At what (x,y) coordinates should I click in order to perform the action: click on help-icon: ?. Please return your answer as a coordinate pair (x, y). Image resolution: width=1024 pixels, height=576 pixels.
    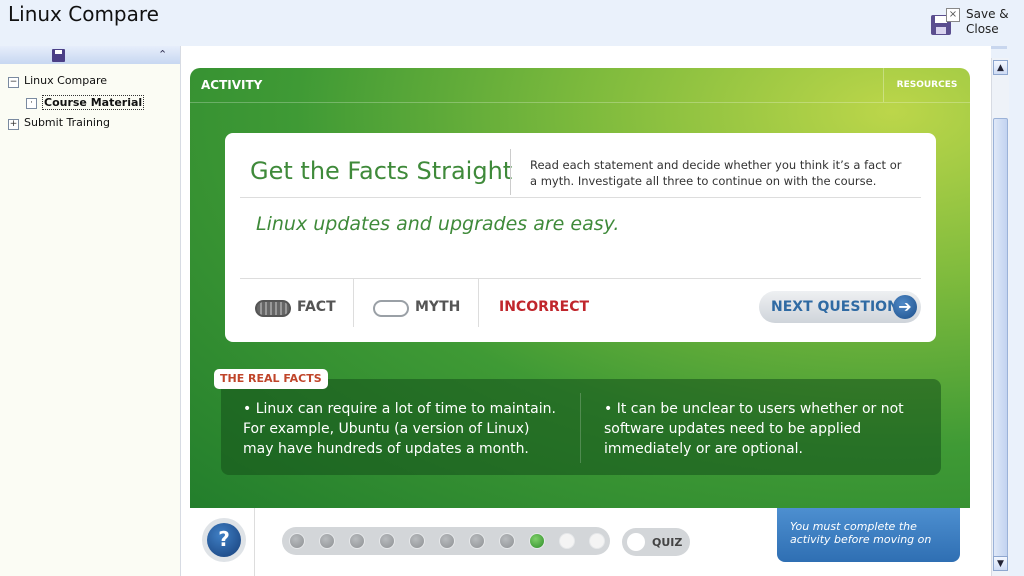
    Looking at the image, I should click on (224, 540).